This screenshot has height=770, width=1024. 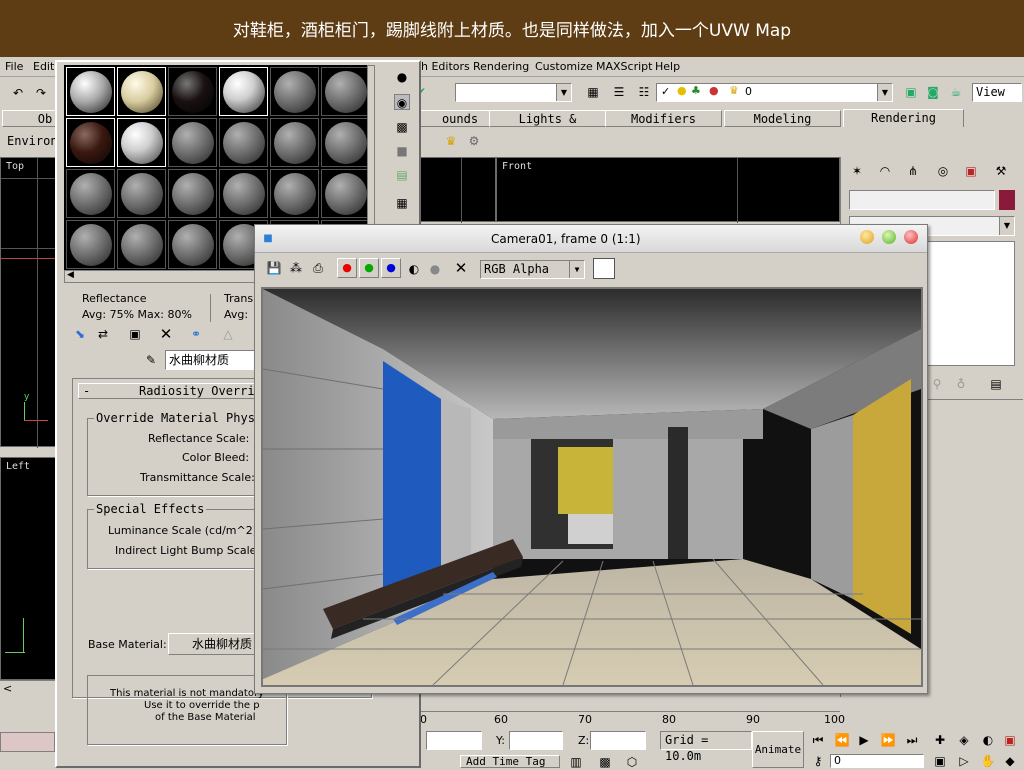 What do you see at coordinates (166, 334) in the screenshot?
I see `reset-map-icon: ✕` at bounding box center [166, 334].